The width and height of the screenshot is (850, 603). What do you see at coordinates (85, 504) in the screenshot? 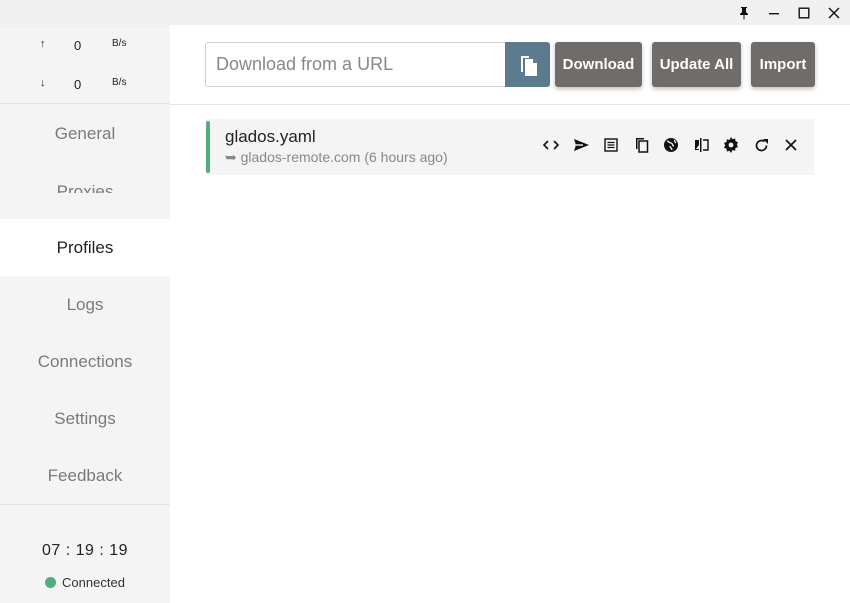
I see `sidebar-divider` at bounding box center [85, 504].